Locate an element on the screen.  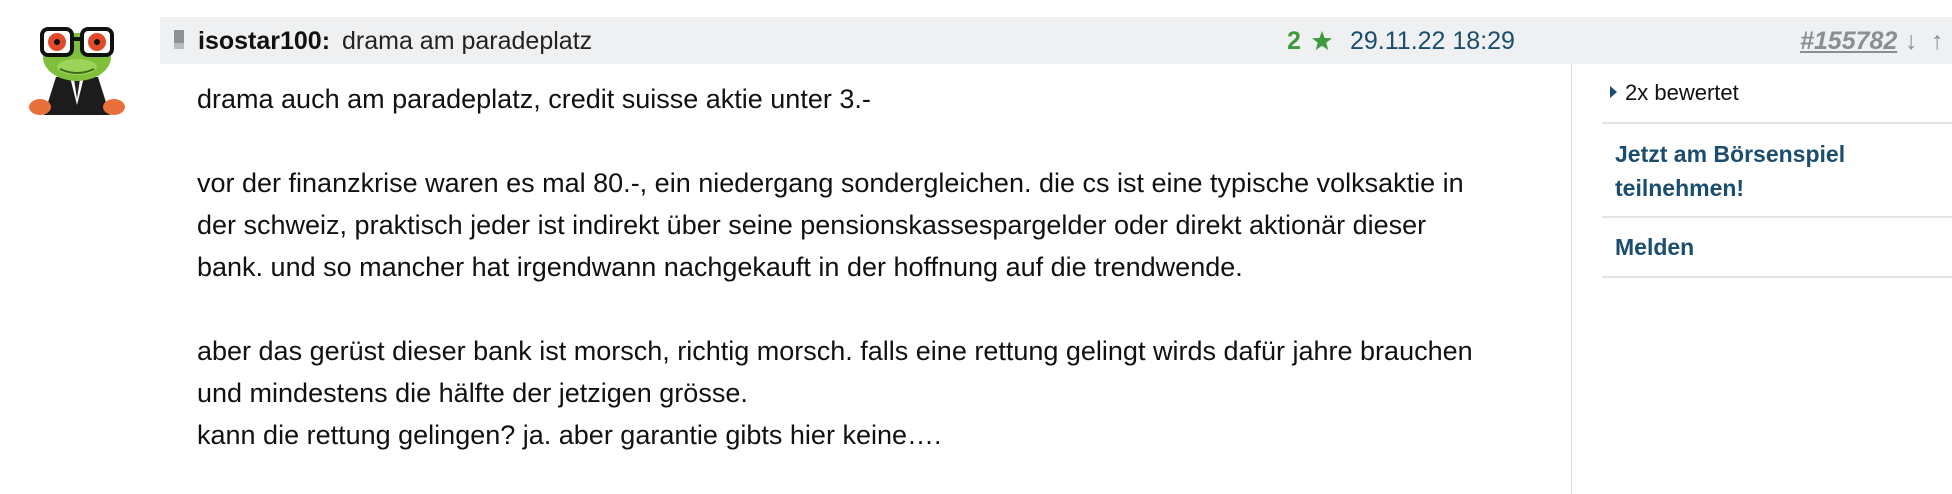
arrow-down-icon: ↓ is located at coordinates (1911, 41).